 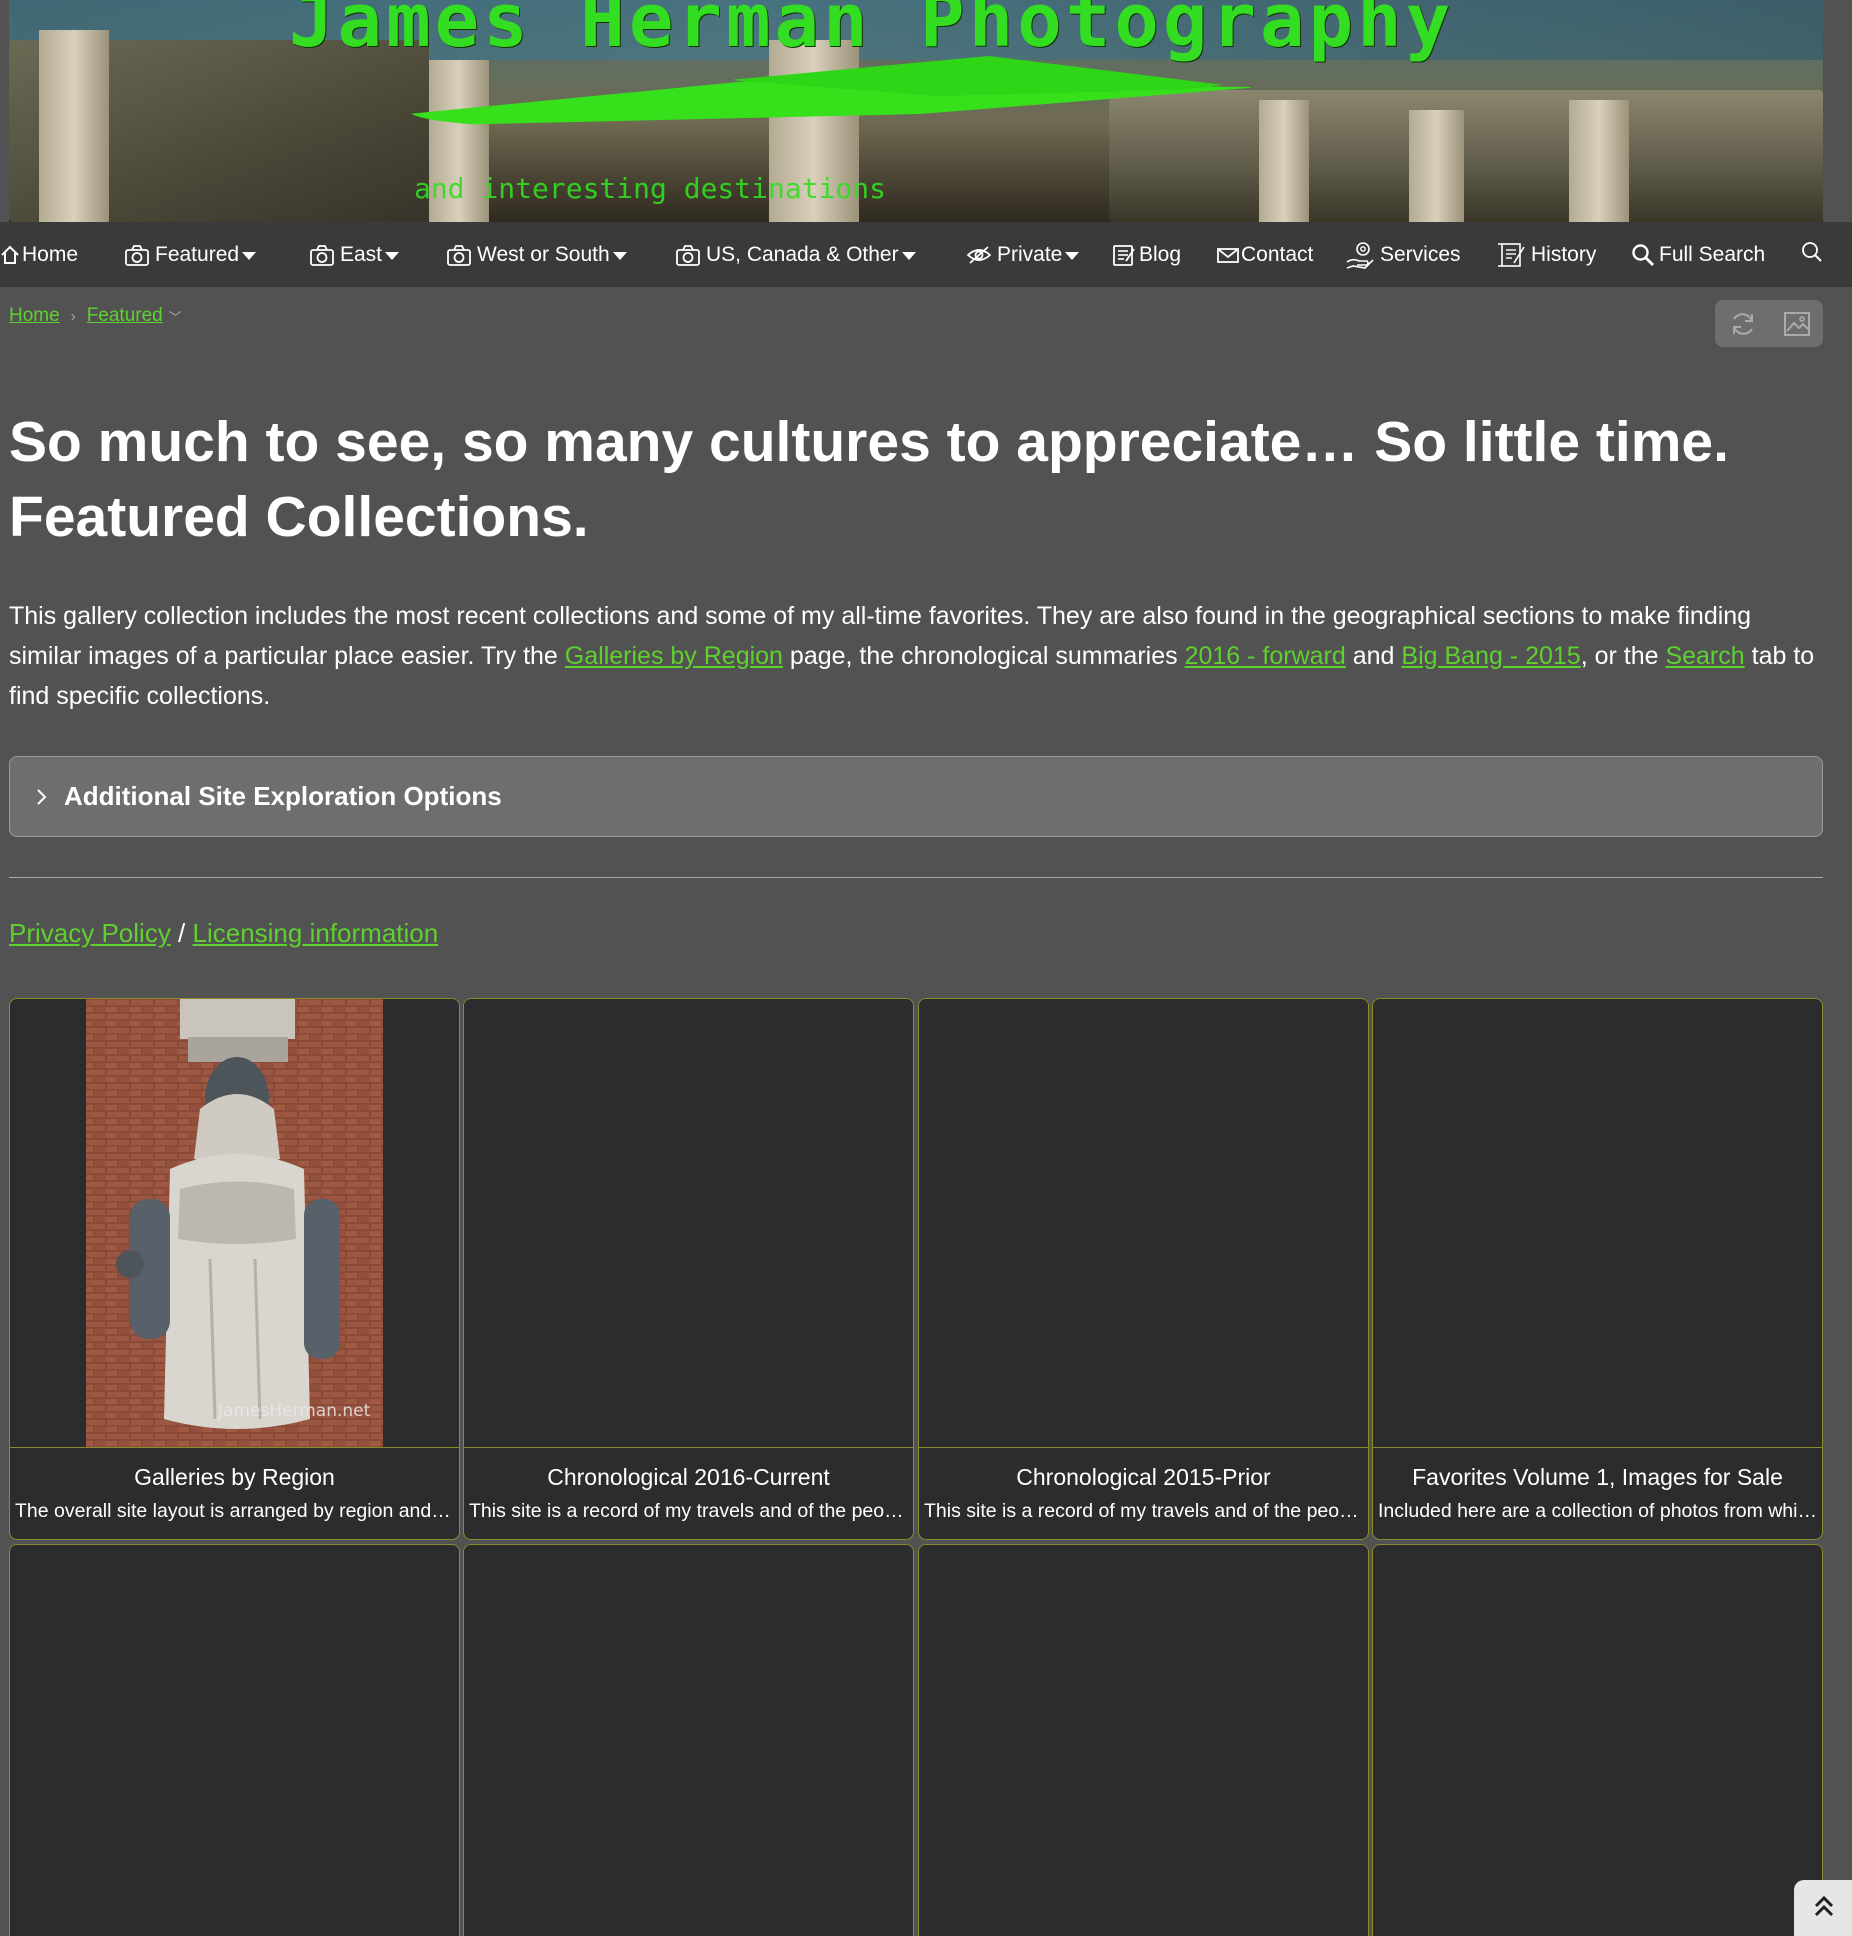 I want to click on statue-photo, so click(x=234, y=1223).